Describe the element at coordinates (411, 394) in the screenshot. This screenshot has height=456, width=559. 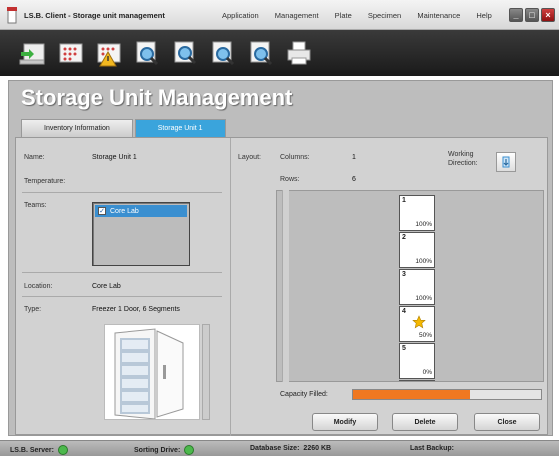
I see `capacity-fill` at that location.